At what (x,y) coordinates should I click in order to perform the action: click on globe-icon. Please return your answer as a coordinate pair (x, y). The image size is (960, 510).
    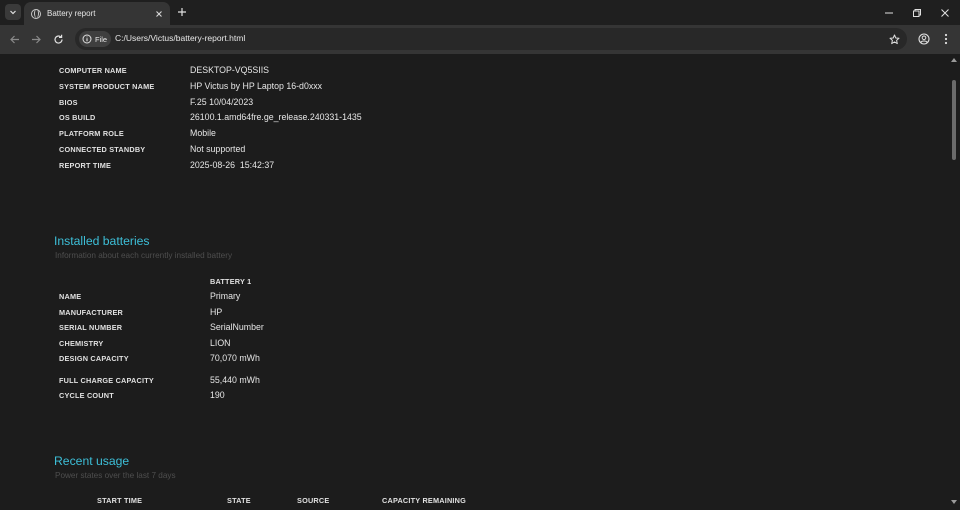
    Looking at the image, I should click on (36, 13).